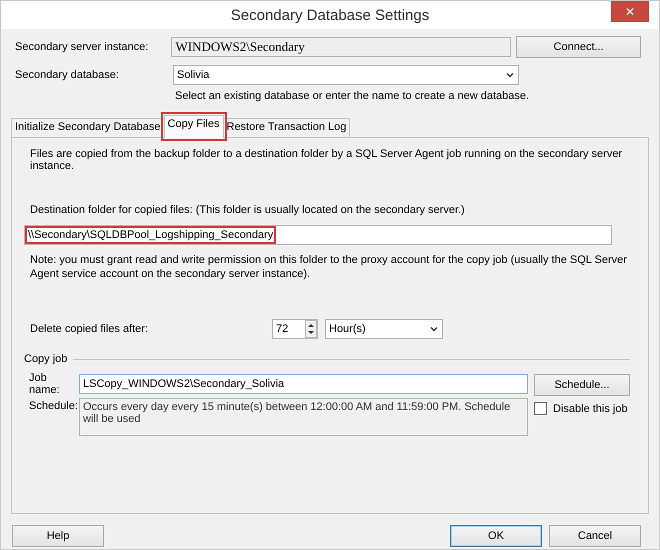  What do you see at coordinates (630, 11) in the screenshot?
I see `close-button: ✕` at bounding box center [630, 11].